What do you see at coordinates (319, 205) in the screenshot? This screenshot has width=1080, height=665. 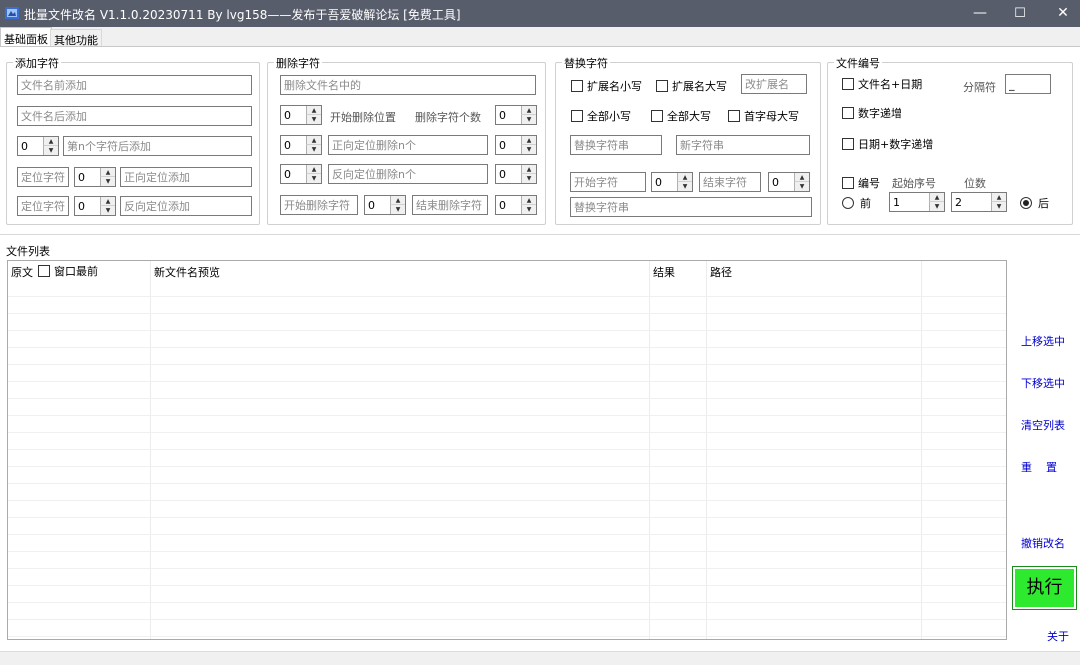 I see `start-delete-char-input` at bounding box center [319, 205].